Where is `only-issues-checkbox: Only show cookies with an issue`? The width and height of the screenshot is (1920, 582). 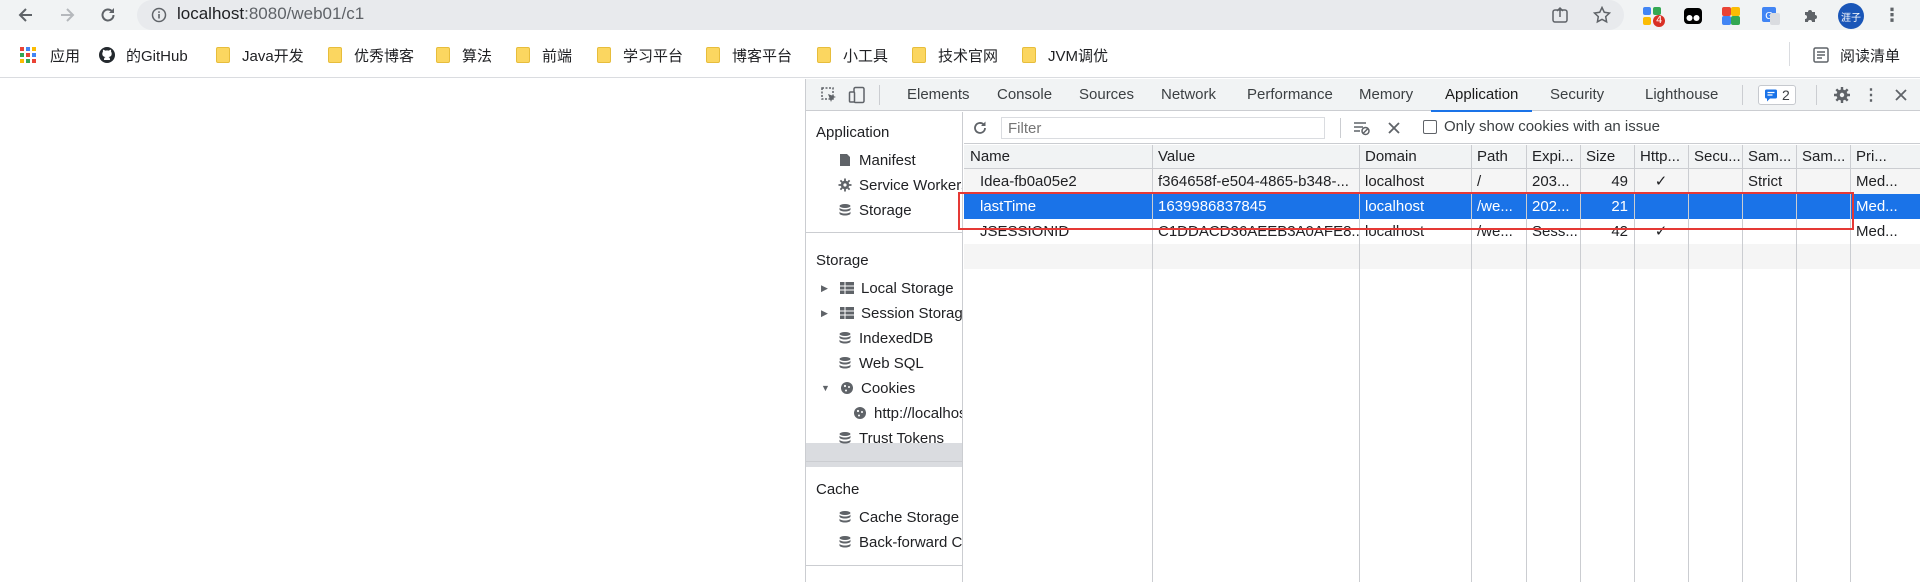
only-issues-checkbox: Only show cookies with an issue is located at coordinates (1541, 126).